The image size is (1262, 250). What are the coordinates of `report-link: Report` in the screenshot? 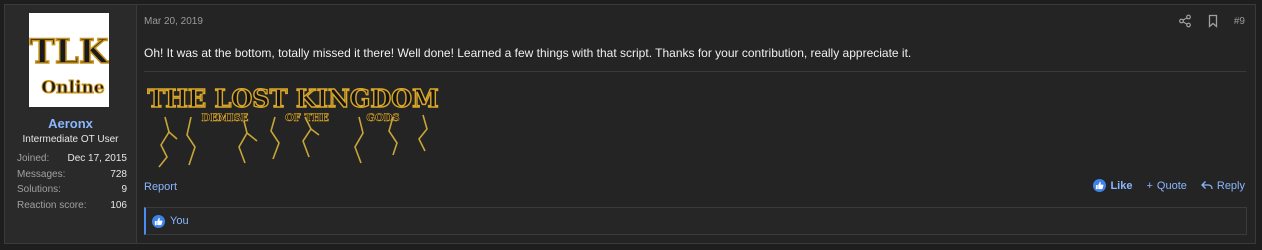 It's located at (160, 187).